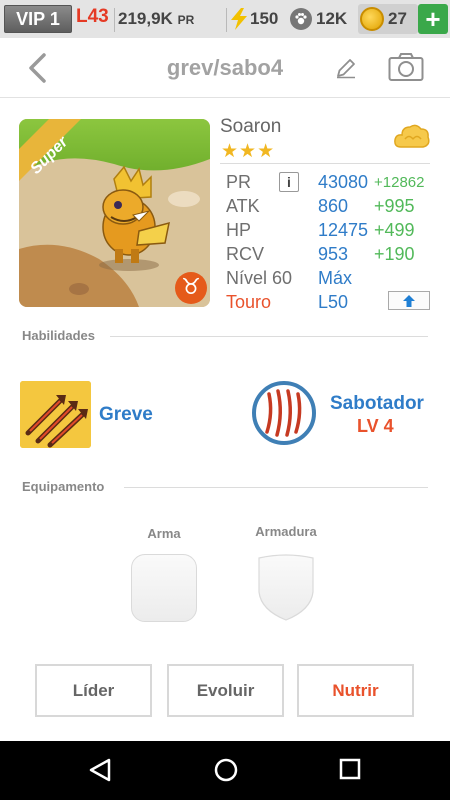  Describe the element at coordinates (251, 126) in the screenshot. I see `creature-name: Soaron` at that location.